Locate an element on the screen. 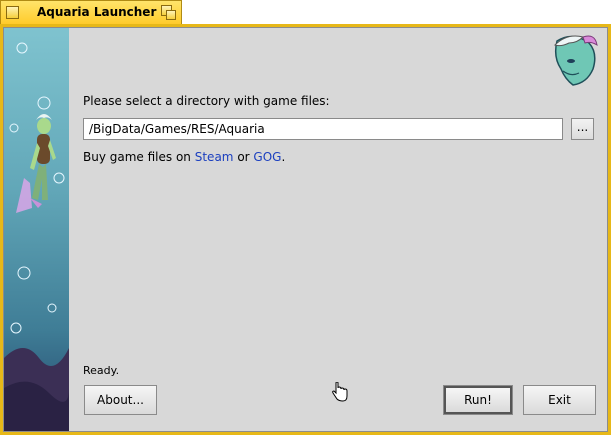  period-text: . is located at coordinates (283, 157).